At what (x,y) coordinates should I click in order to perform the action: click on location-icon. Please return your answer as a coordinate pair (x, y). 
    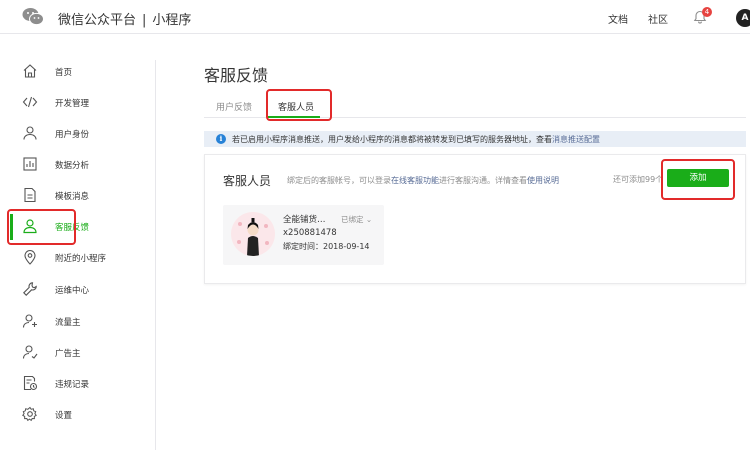
    Looking at the image, I should click on (30, 257).